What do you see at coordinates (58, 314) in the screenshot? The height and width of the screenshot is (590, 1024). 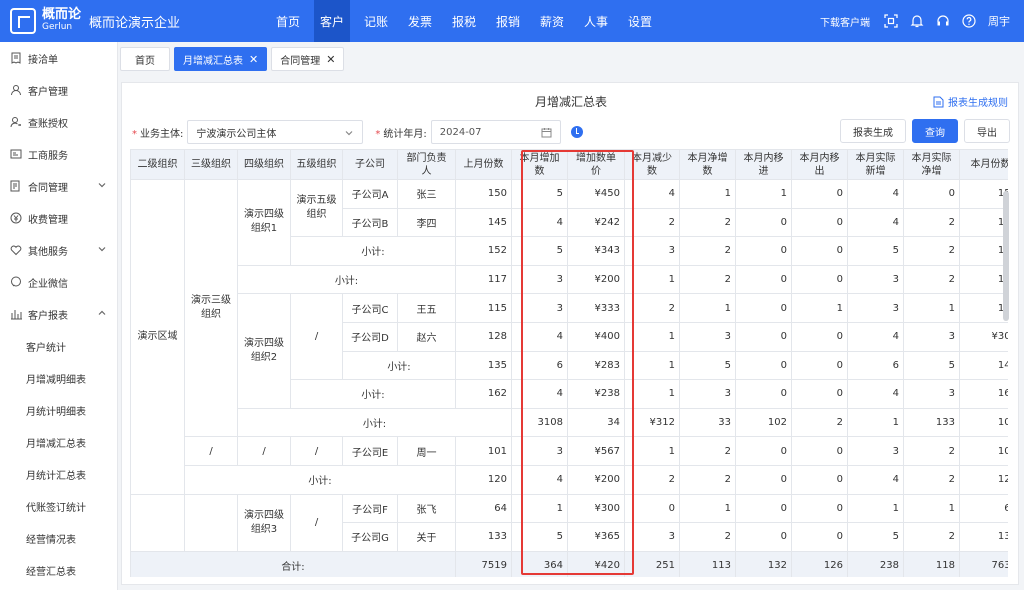 I see `sidebar-item-customer-reports: 客户报表` at bounding box center [58, 314].